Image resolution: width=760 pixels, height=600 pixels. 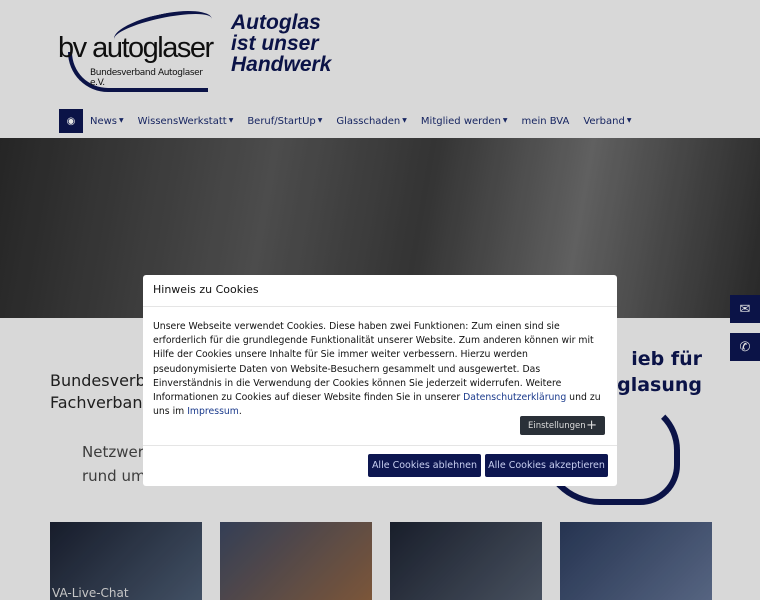 I want to click on divider, so click(x=380, y=445).